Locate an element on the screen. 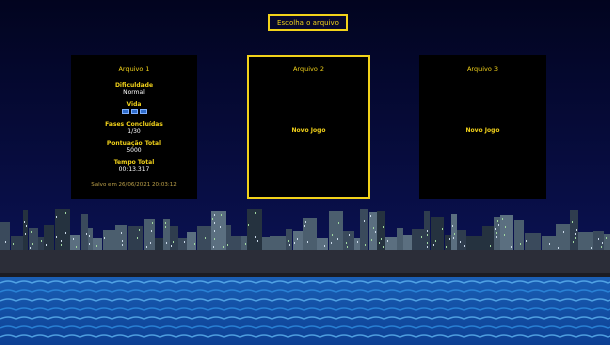  time-label: Tempo Total is located at coordinates (134, 162).